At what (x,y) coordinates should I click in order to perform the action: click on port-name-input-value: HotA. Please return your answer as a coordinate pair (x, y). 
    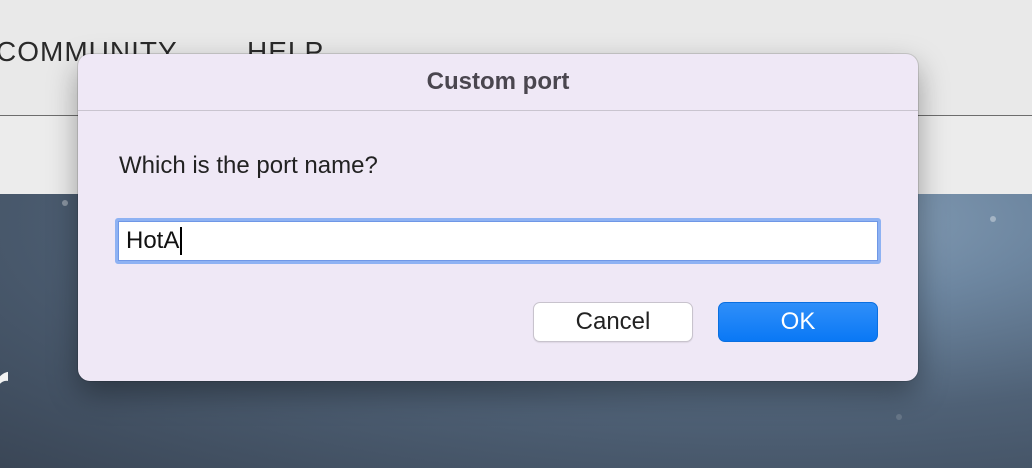
    Looking at the image, I should click on (153, 240).